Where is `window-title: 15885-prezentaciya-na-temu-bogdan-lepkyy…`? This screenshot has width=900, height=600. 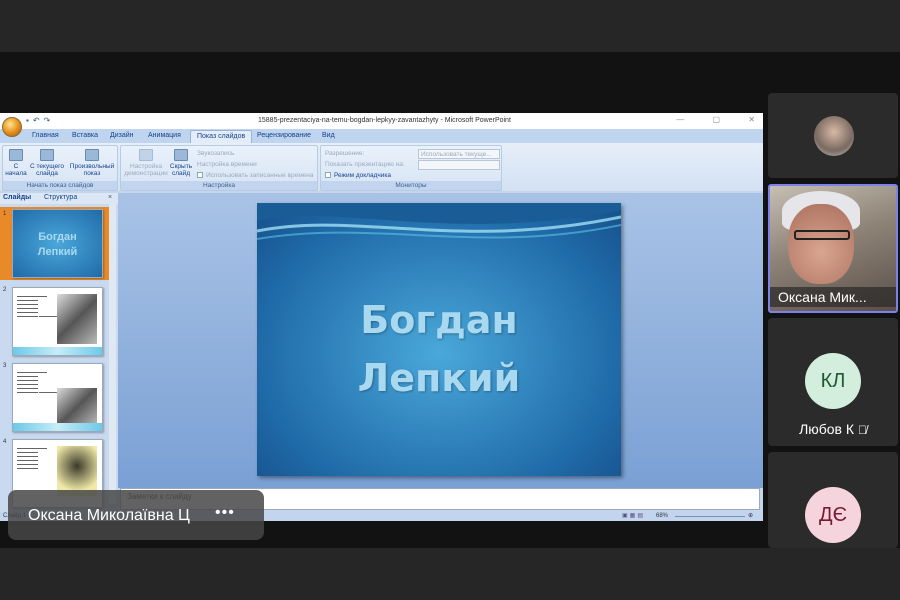 window-title: 15885-prezentaciya-na-temu-bogdan-lepkyy… is located at coordinates (384, 120).